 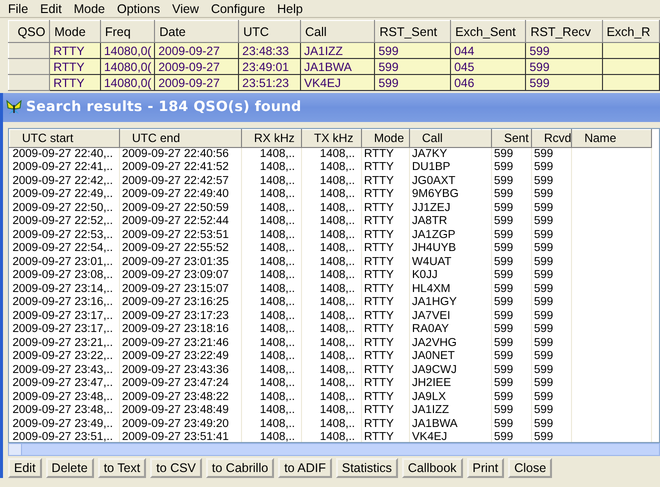 I want to click on table-cell: 2009-09-27 22:40,.., so click(x=65, y=154).